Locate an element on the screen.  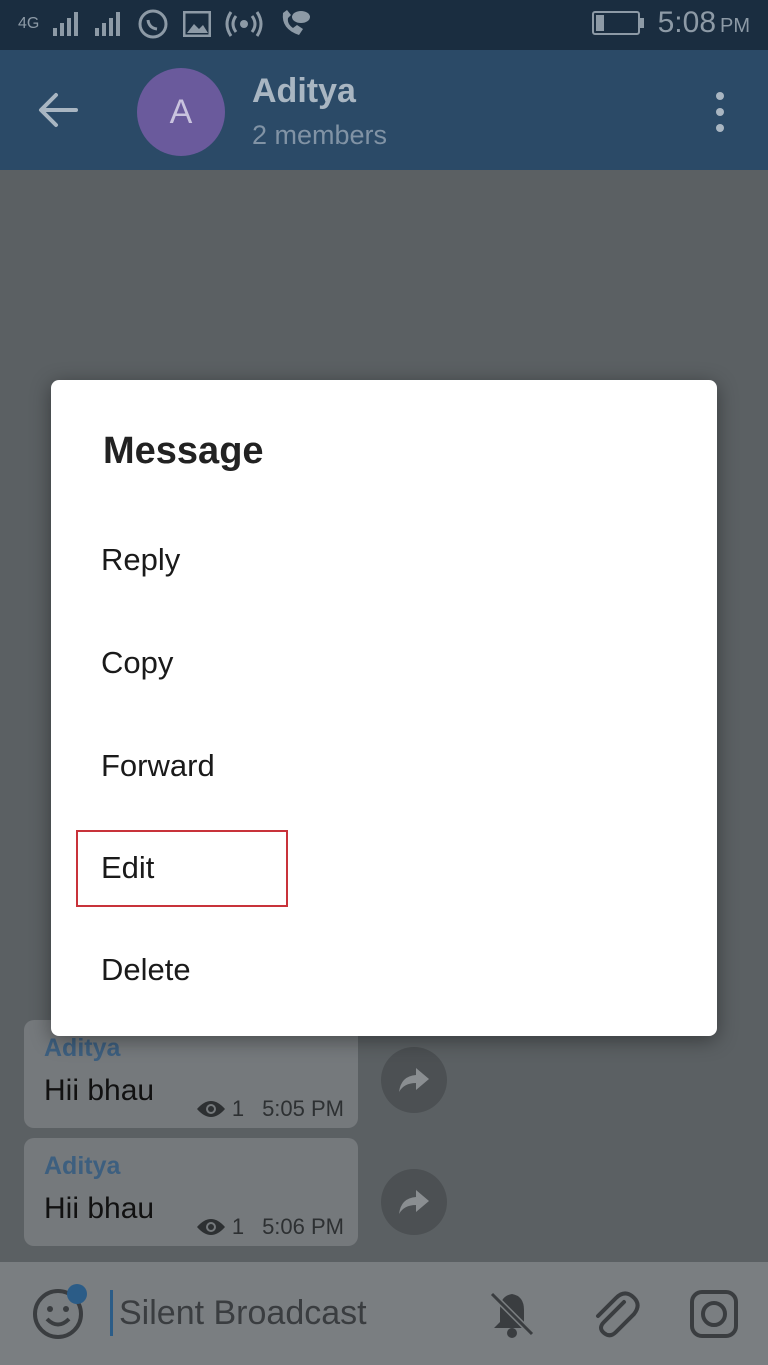
network-type: 4G is located at coordinates (29, 23).